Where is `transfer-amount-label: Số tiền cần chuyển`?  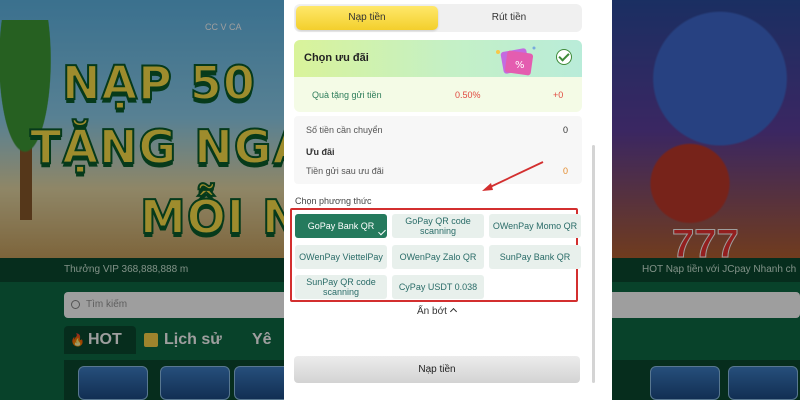
transfer-amount-label: Số tiền cần chuyển is located at coordinates (344, 130).